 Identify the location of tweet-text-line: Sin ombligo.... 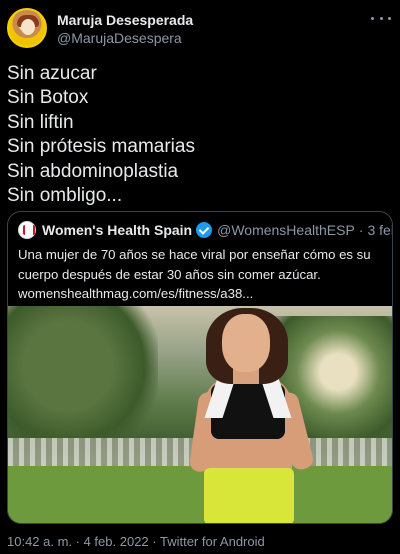
(65, 196).